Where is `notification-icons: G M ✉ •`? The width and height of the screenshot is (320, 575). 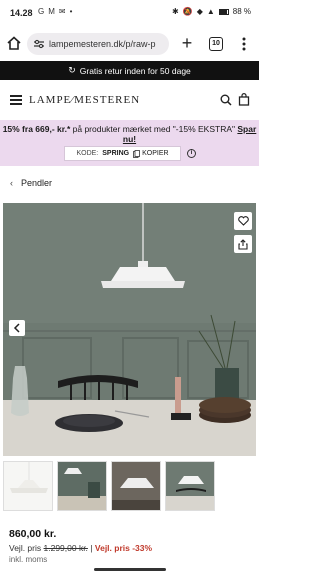 notification-icons: G M ✉ • is located at coordinates (55, 11).